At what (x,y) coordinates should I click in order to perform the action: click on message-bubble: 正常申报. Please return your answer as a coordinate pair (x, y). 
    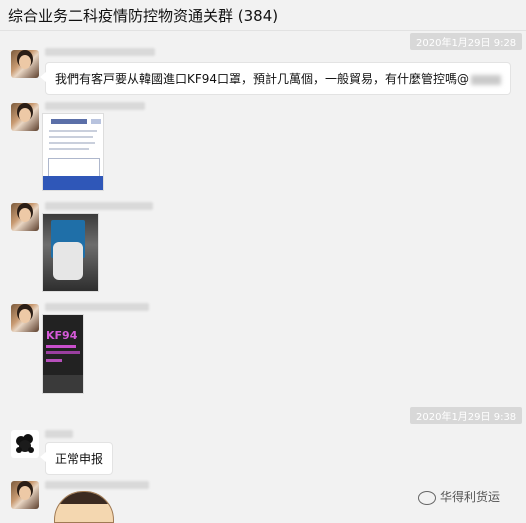
    Looking at the image, I should click on (76, 458).